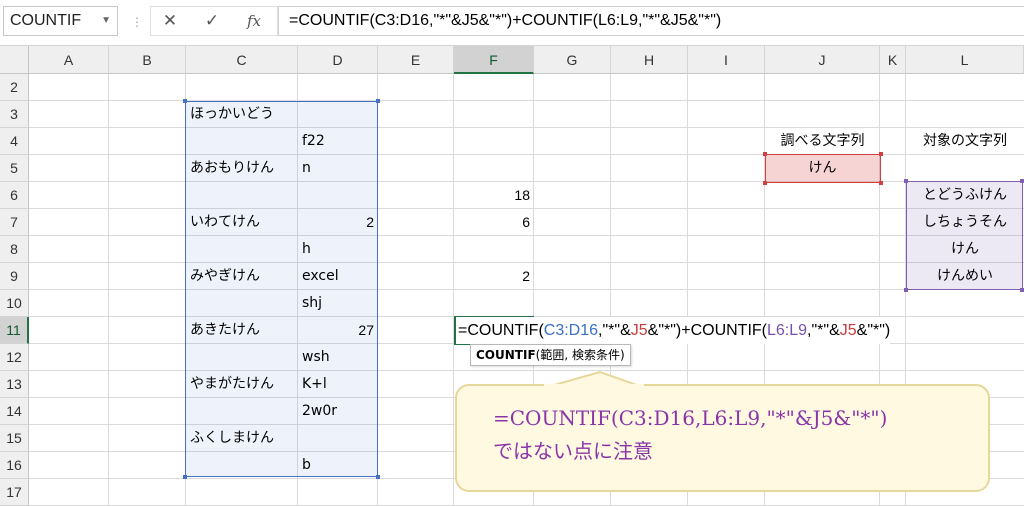  I want to click on cell-c15: ふくしまけん, so click(242, 438).